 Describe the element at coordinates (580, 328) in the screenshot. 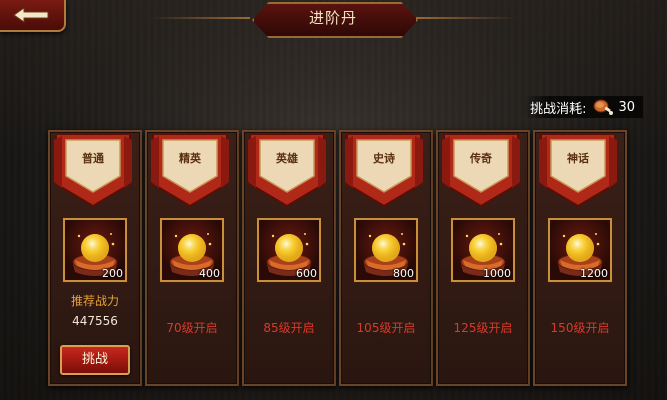

I see `unlock-requirement: 150级开启` at that location.